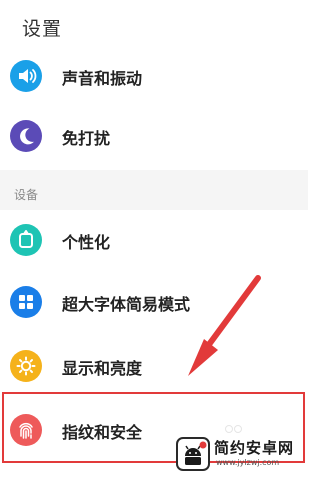  Describe the element at coordinates (254, 448) in the screenshot. I see `watermark-name: 简约安卓网` at that location.